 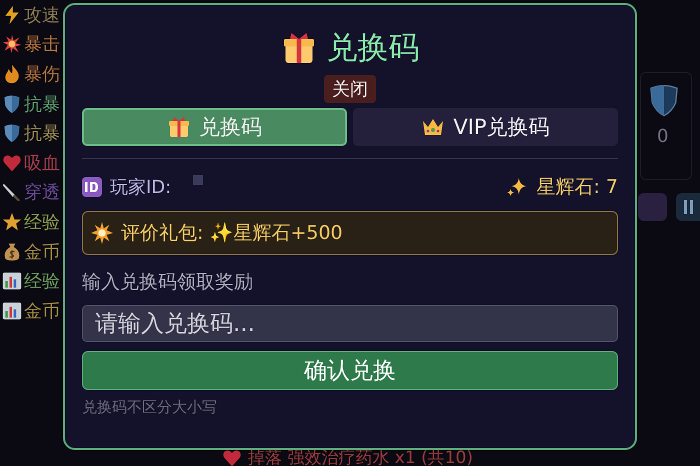 I want to click on star-stone-count: 星辉石: 7, so click(x=577, y=187).